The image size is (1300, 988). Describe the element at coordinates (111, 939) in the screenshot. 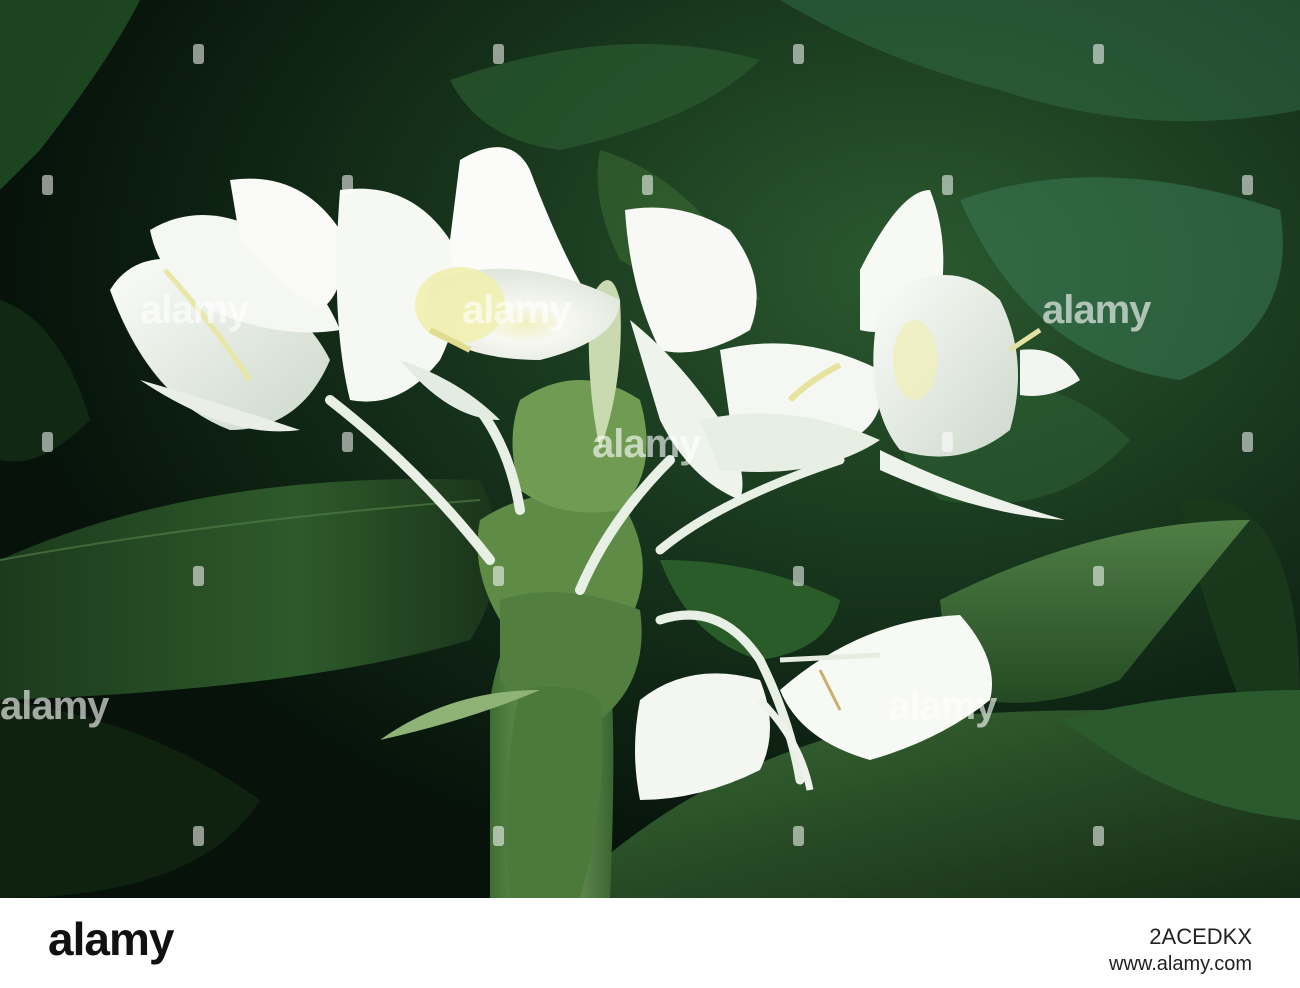

I see `footer-logo: alamy` at that location.